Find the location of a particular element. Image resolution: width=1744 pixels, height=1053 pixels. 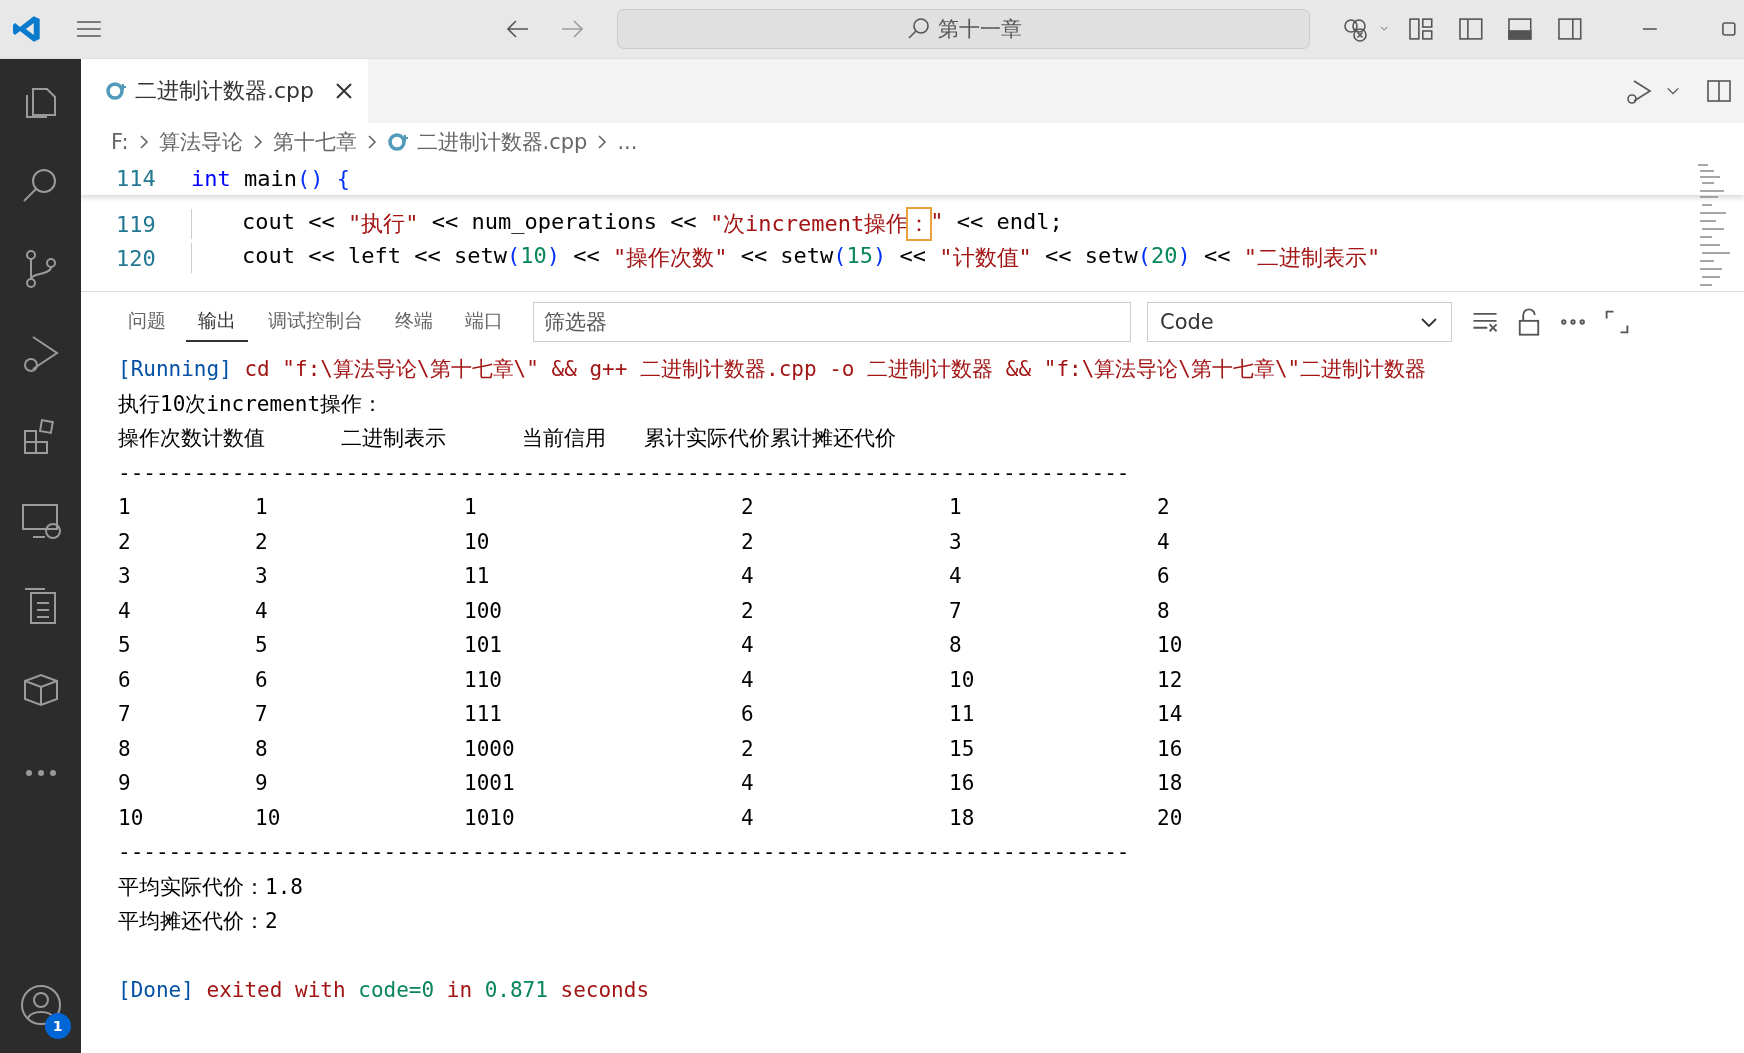

code-line: cout << "执行" << num_operations << "次increment操作：" << endl; is located at coordinates (627, 224).